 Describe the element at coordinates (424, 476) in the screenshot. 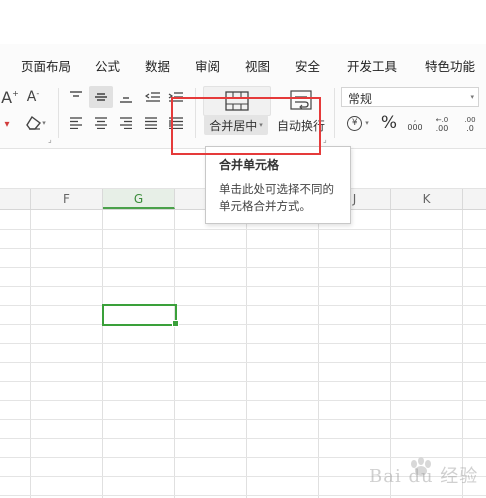

I see `watermark-text: Bai du 经验` at that location.